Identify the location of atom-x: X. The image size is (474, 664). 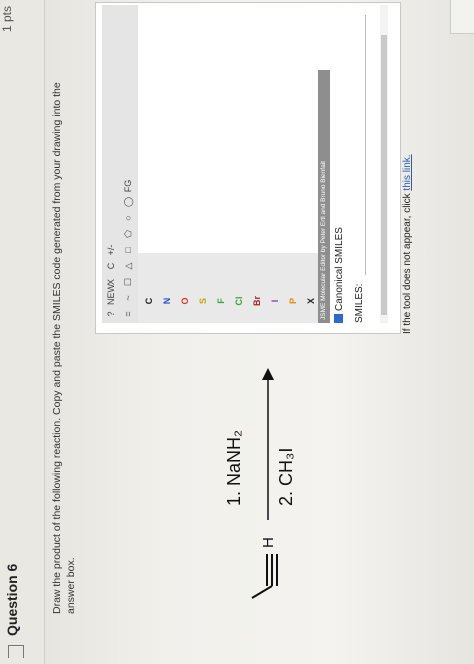
(311, 301).